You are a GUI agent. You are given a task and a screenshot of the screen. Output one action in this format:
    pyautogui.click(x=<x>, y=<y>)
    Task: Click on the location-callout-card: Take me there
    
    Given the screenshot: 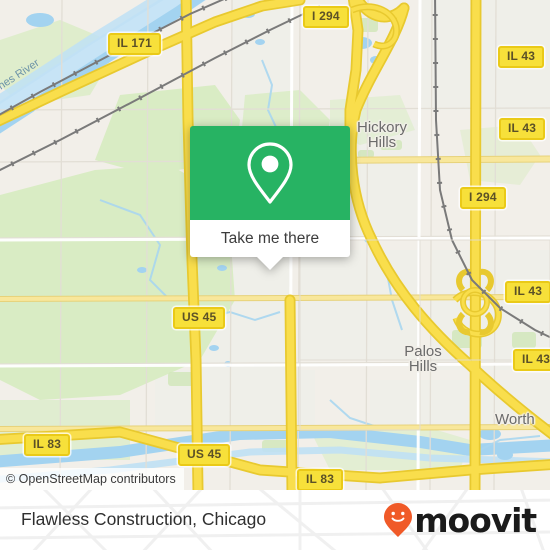 What is the action you would take?
    pyautogui.click(x=270, y=198)
    